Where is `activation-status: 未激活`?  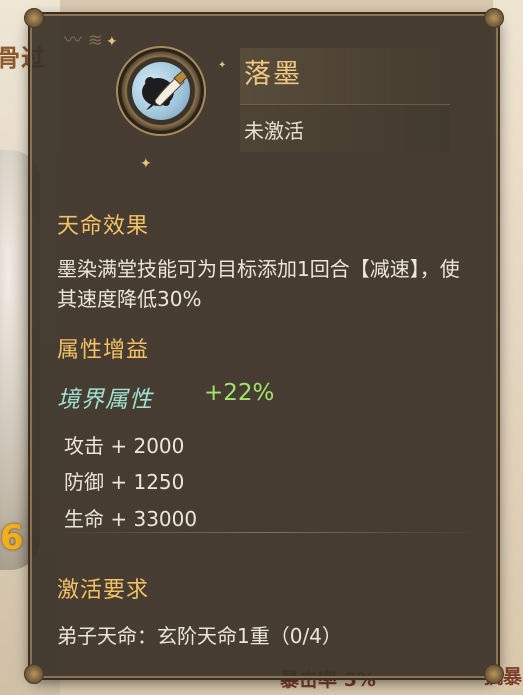 activation-status: 未激活 is located at coordinates (274, 131).